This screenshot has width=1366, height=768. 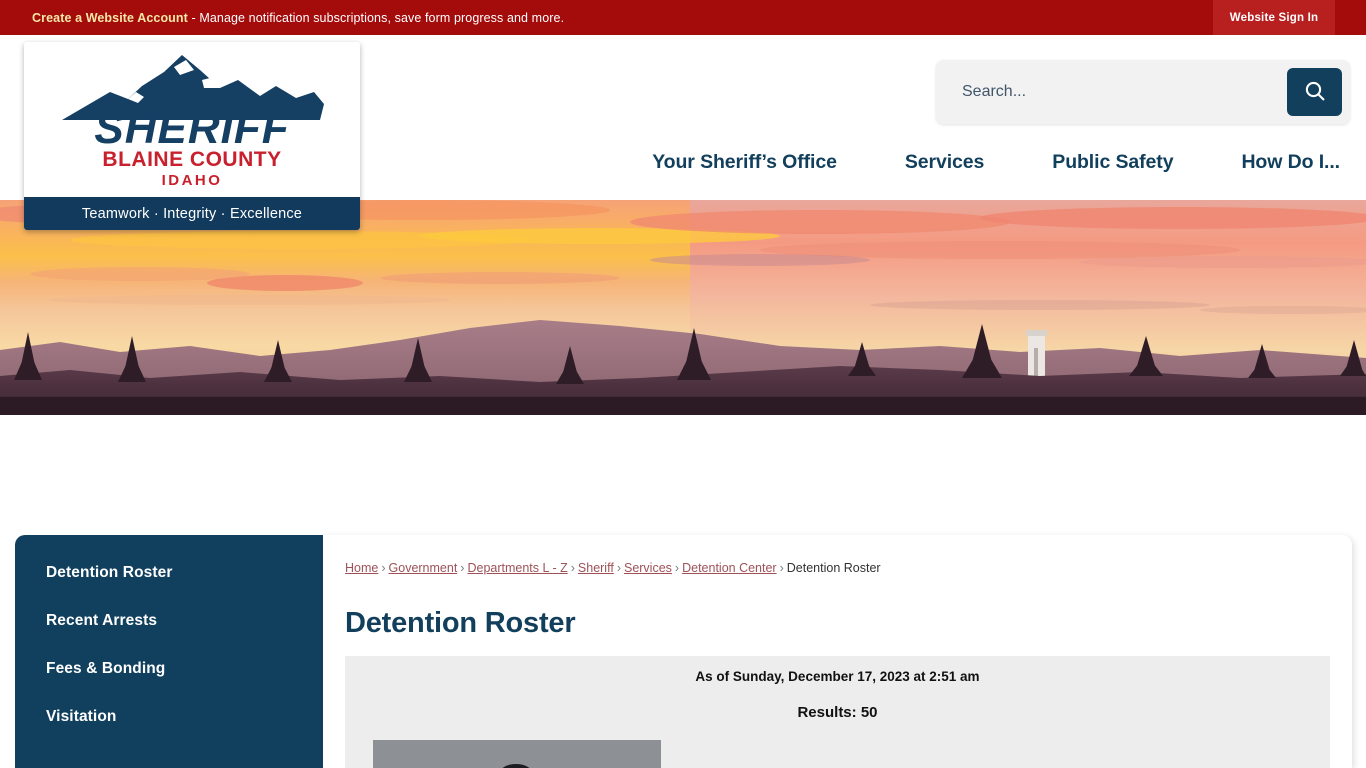 I want to click on search-input, so click(x=1112, y=92).